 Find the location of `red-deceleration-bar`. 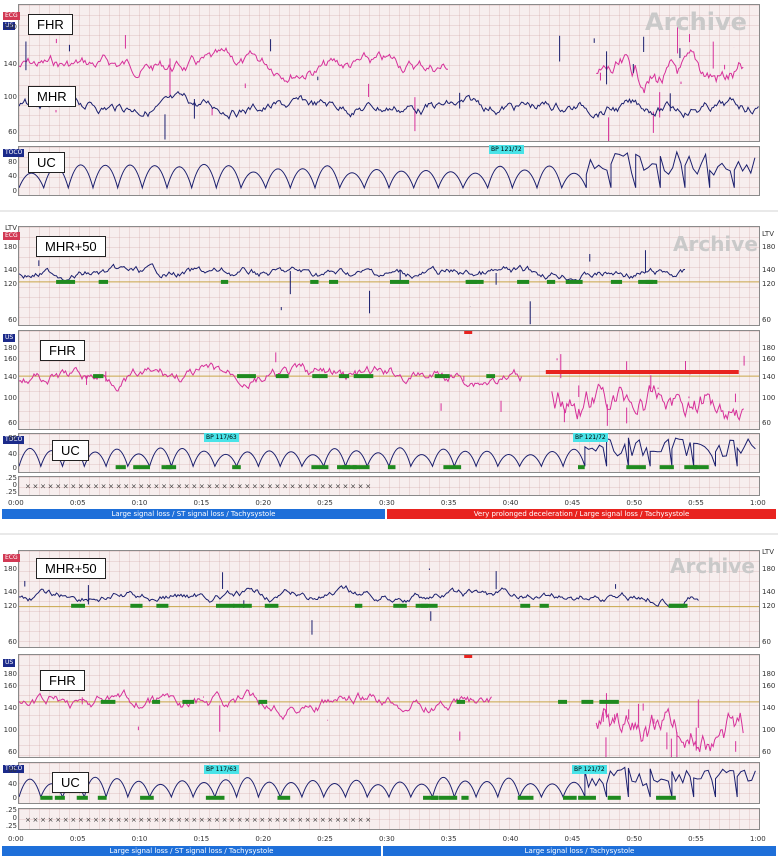

red-deceleration-bar is located at coordinates (642, 372).